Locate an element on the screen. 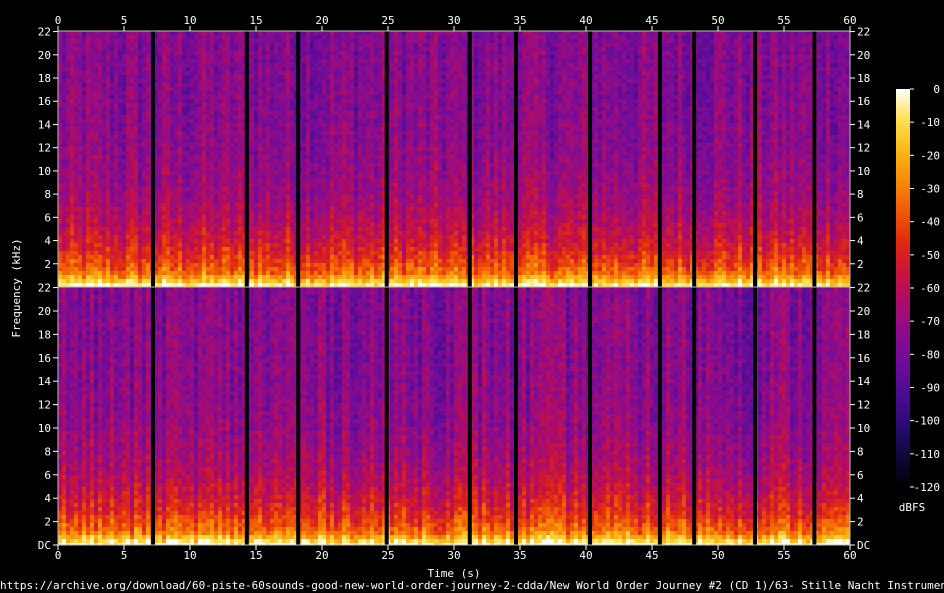 This screenshot has height=593, width=944. colorbar-tick-label: -20 is located at coordinates (930, 155).